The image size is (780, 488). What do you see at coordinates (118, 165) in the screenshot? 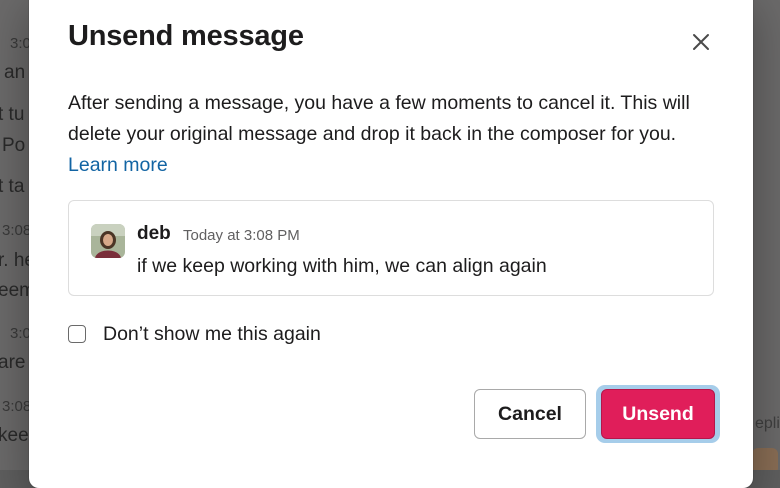
I see `learn-more-link: Learn more` at bounding box center [118, 165].